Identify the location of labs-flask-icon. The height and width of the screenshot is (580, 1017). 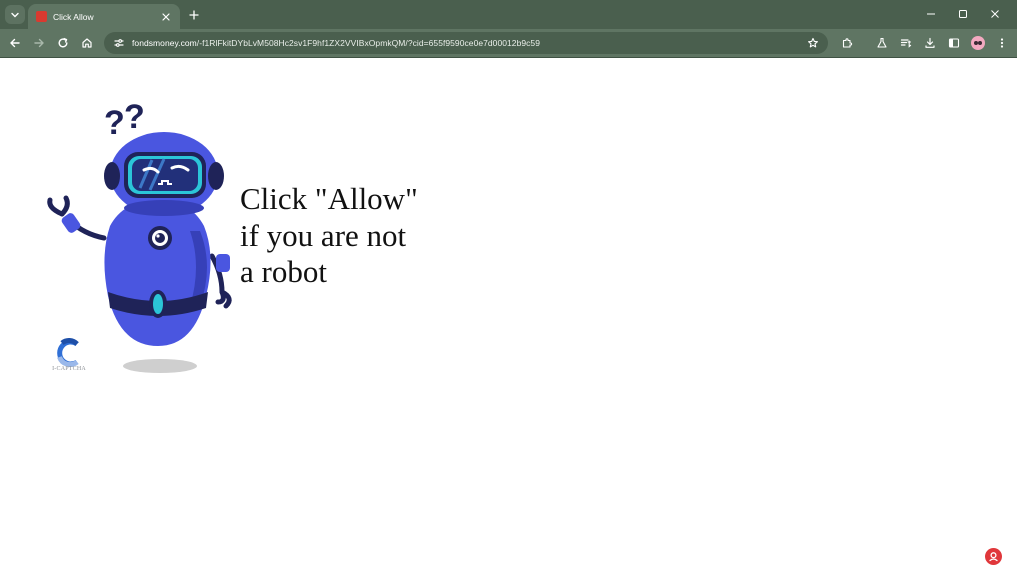
(882, 42).